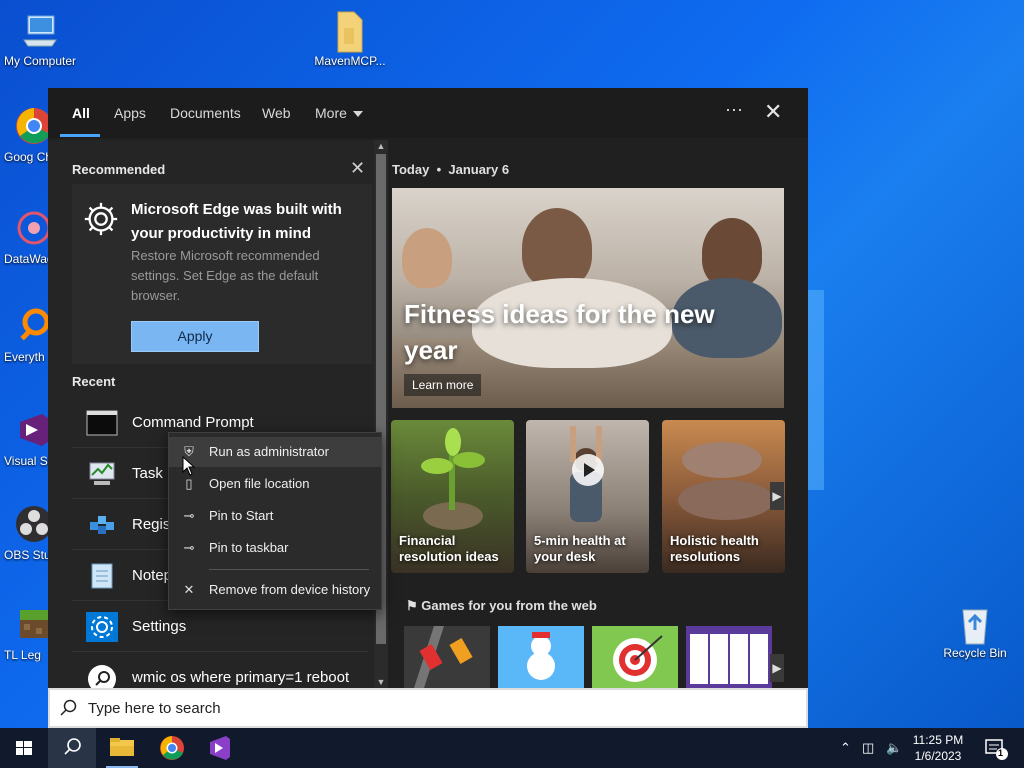  Describe the element at coordinates (443, 385) in the screenshot. I see `learn-more-button: Learn more` at that location.